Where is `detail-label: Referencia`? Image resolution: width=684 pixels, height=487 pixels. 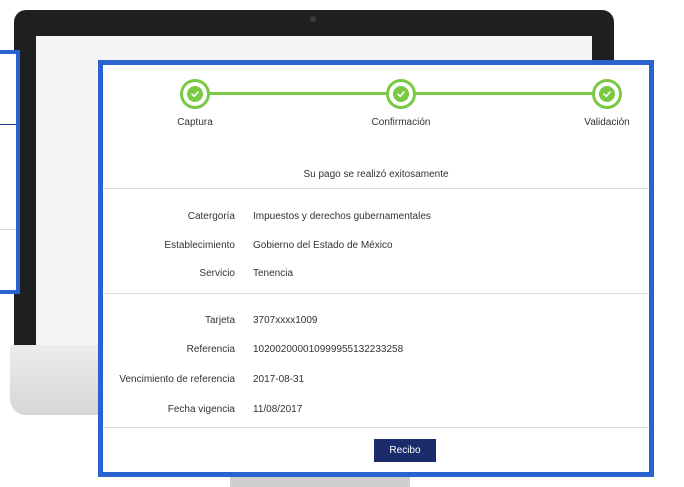 detail-label: Referencia is located at coordinates (210, 349).